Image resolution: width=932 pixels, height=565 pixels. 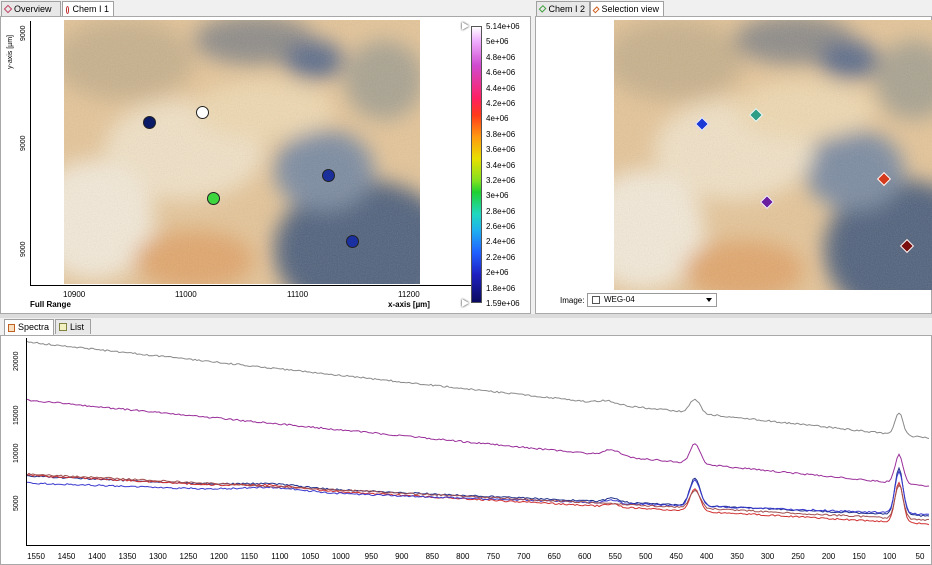 I want to click on full-range-label: Full Range, so click(x=50, y=304).